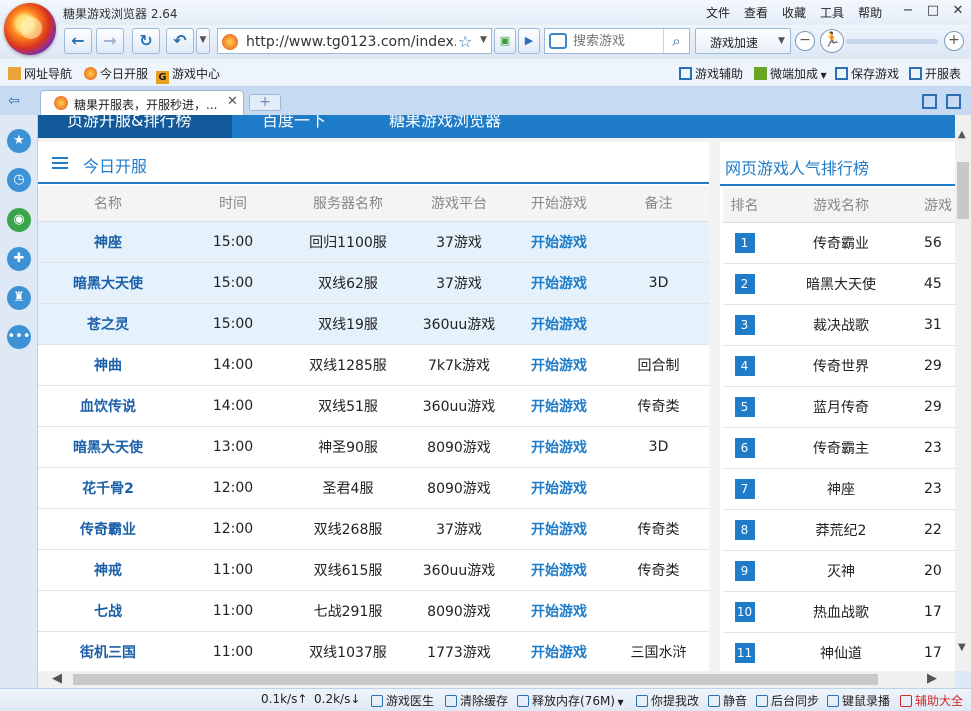 This screenshot has width=971, height=711. What do you see at coordinates (19, 337) in the screenshot?
I see `chat-bubble-icon: •••` at bounding box center [19, 337].